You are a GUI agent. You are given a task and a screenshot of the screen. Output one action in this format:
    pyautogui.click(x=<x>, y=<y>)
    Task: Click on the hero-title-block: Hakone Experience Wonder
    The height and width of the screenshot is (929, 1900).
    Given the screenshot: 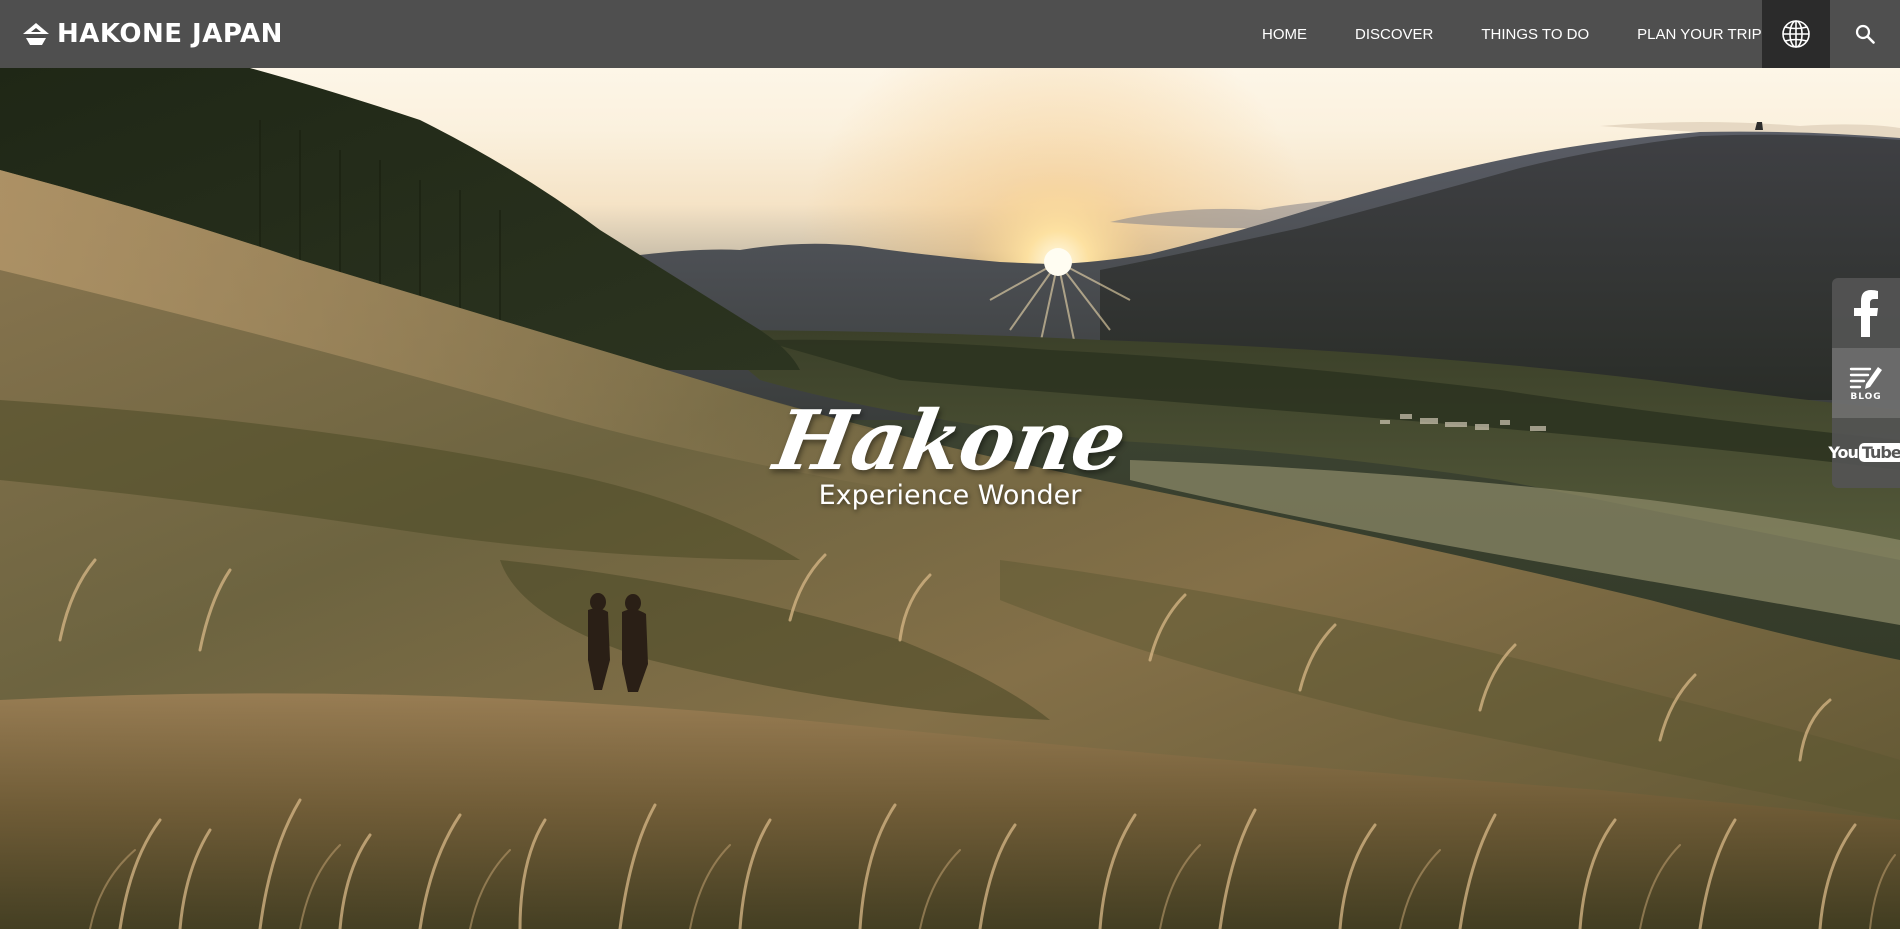 What is the action you would take?
    pyautogui.click(x=950, y=452)
    